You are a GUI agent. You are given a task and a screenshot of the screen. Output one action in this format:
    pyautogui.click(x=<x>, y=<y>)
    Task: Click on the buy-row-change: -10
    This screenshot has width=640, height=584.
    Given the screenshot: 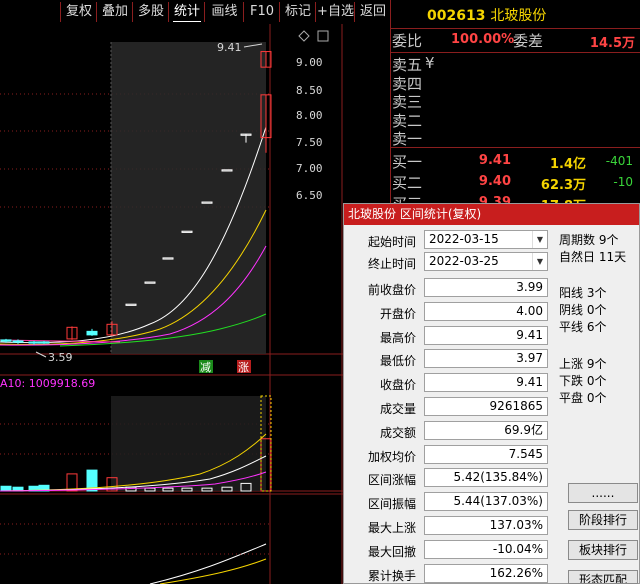 What is the action you would take?
    pyautogui.click(x=623, y=182)
    